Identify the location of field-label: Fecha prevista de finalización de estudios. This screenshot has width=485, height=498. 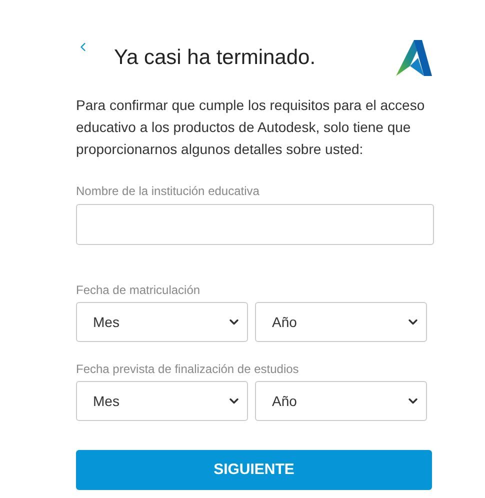
(188, 369).